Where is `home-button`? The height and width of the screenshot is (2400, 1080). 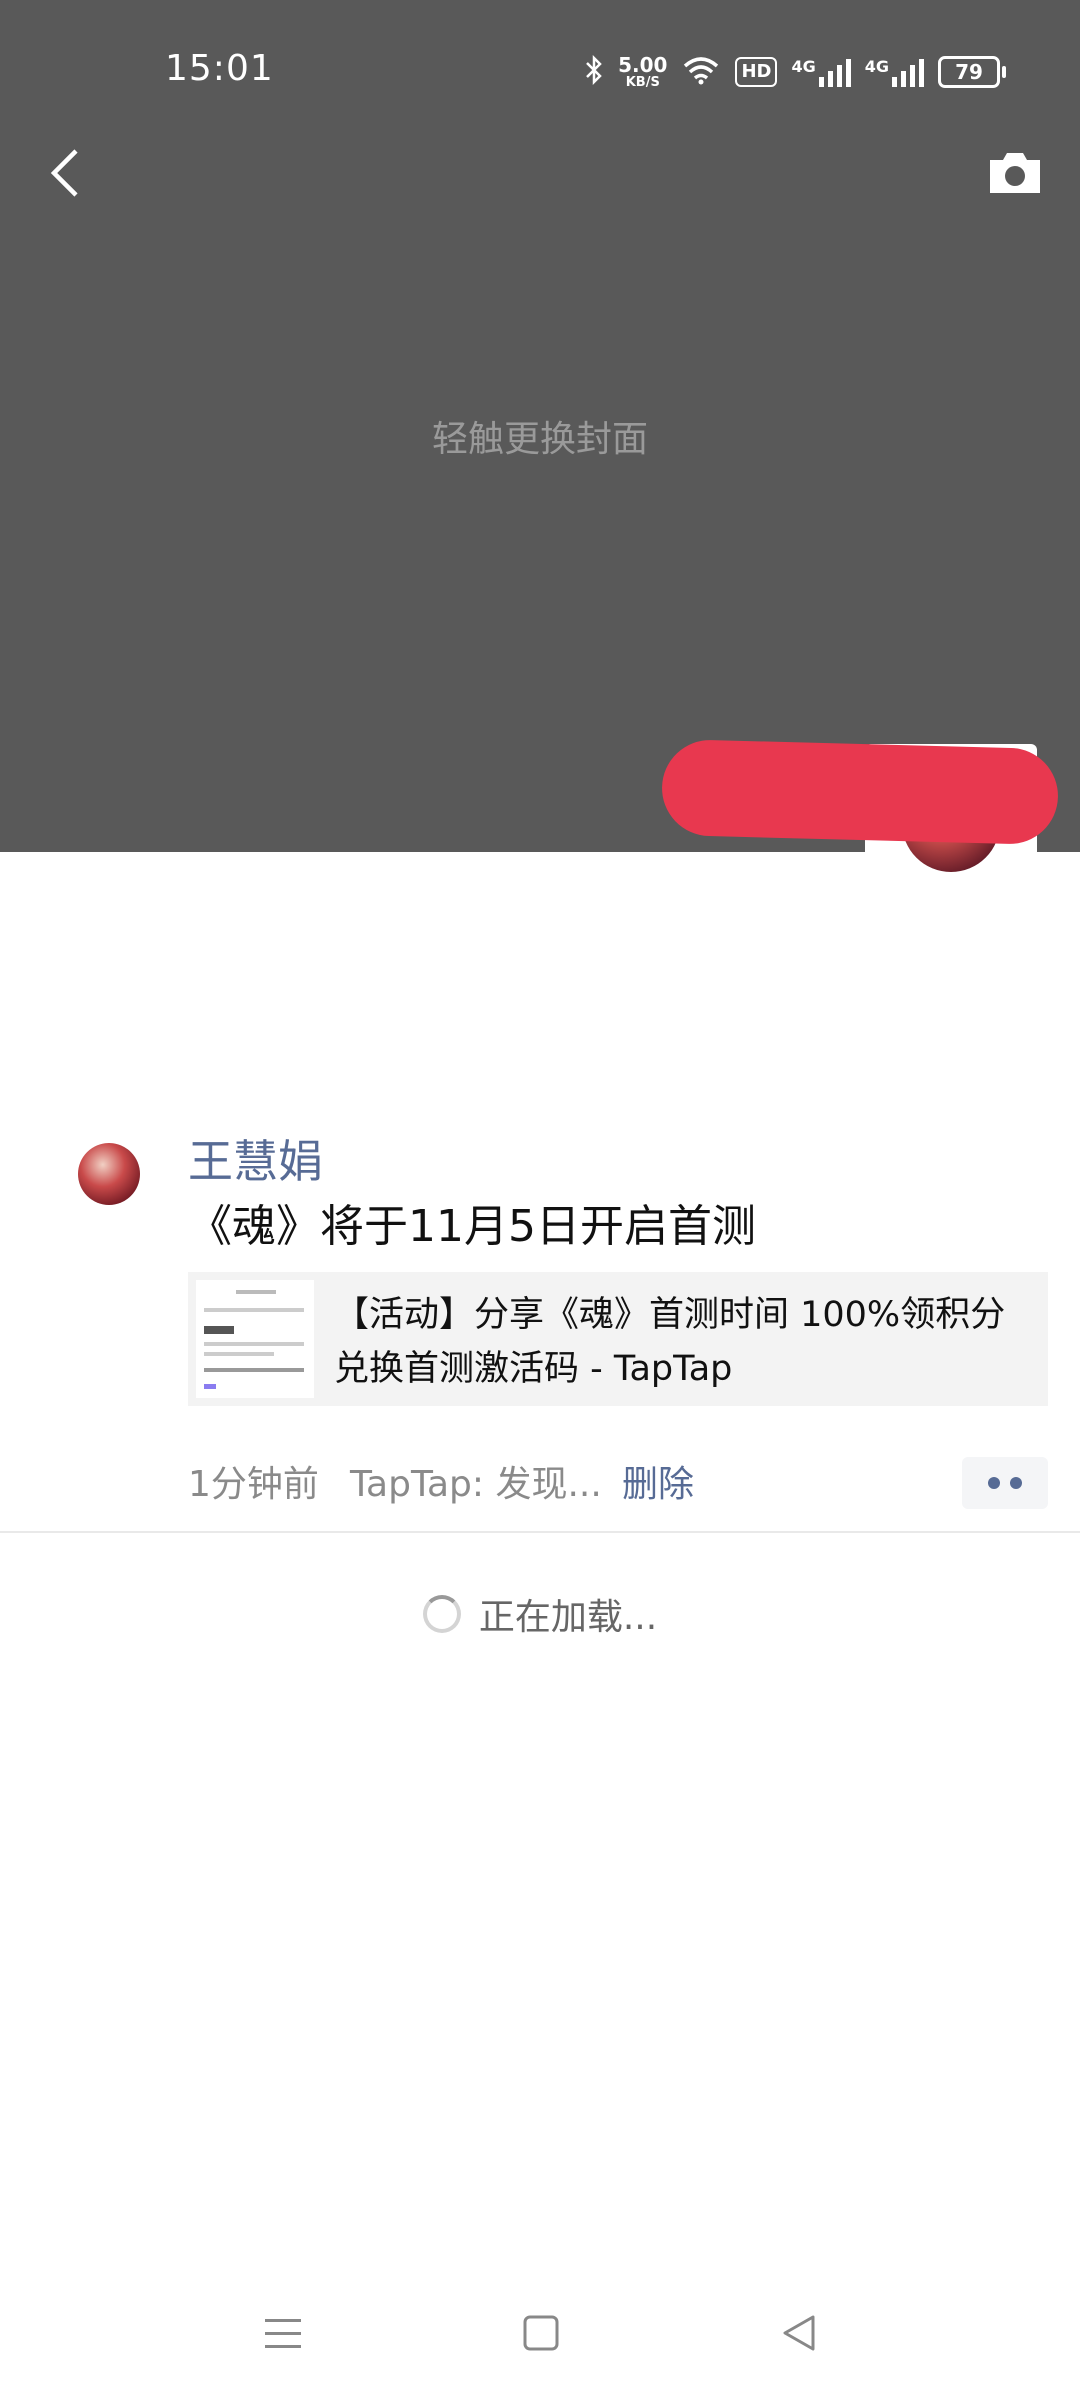 home-button is located at coordinates (541, 2335).